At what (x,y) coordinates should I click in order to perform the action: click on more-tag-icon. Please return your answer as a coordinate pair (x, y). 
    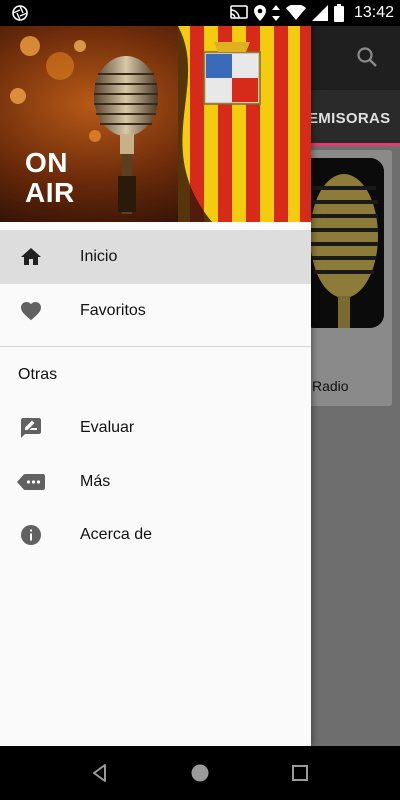
    Looking at the image, I should click on (31, 482).